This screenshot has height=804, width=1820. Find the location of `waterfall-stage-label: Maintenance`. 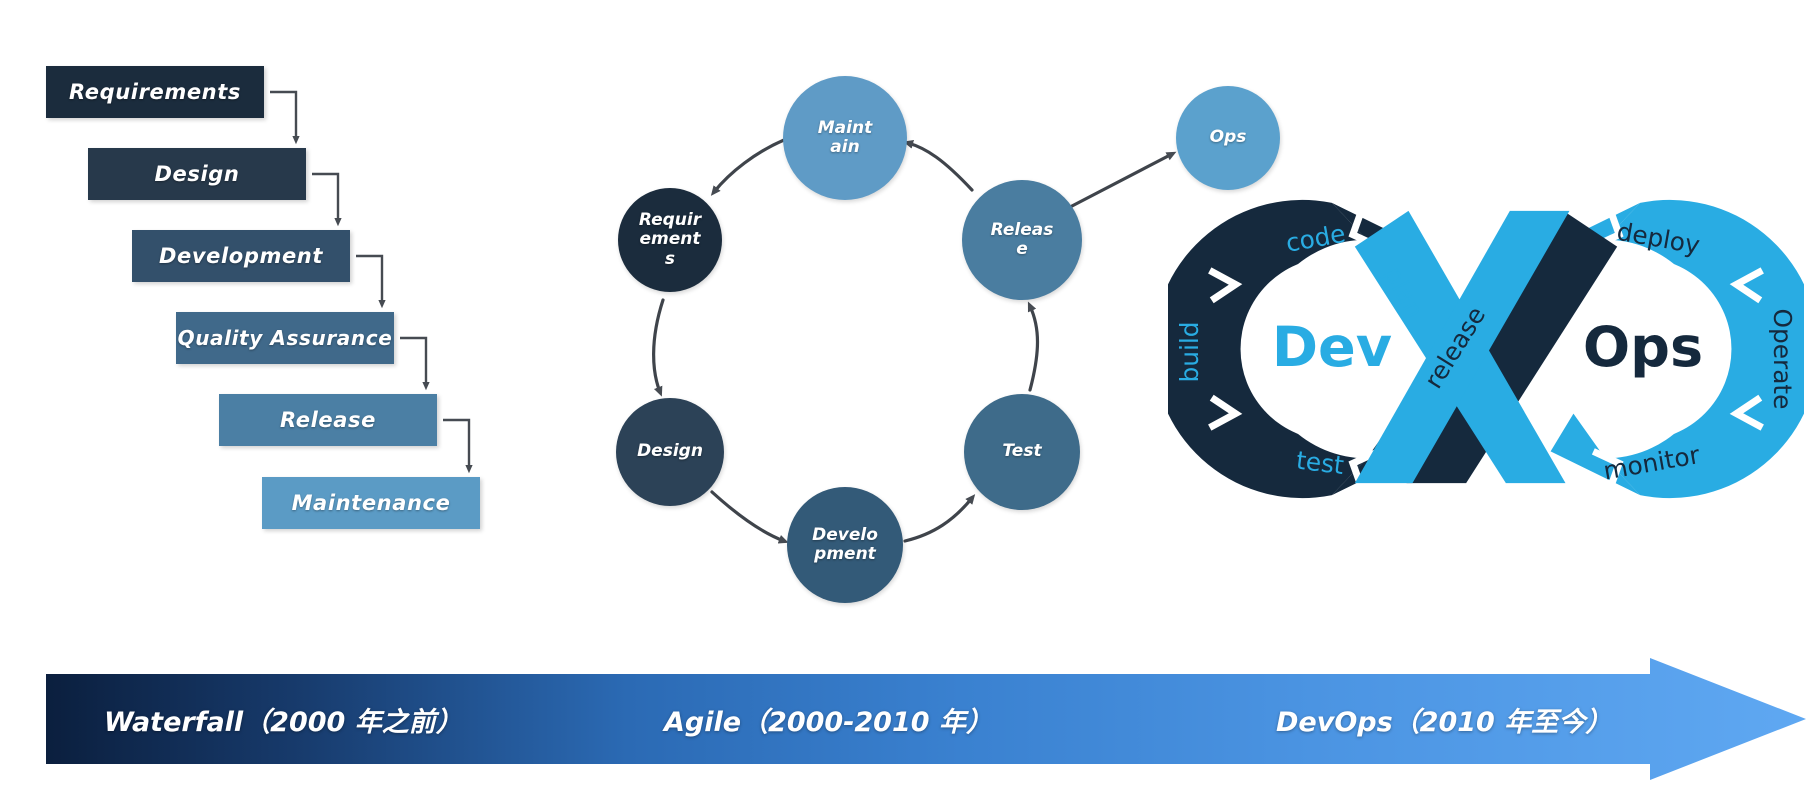

waterfall-stage-label: Maintenance is located at coordinates (371, 503).